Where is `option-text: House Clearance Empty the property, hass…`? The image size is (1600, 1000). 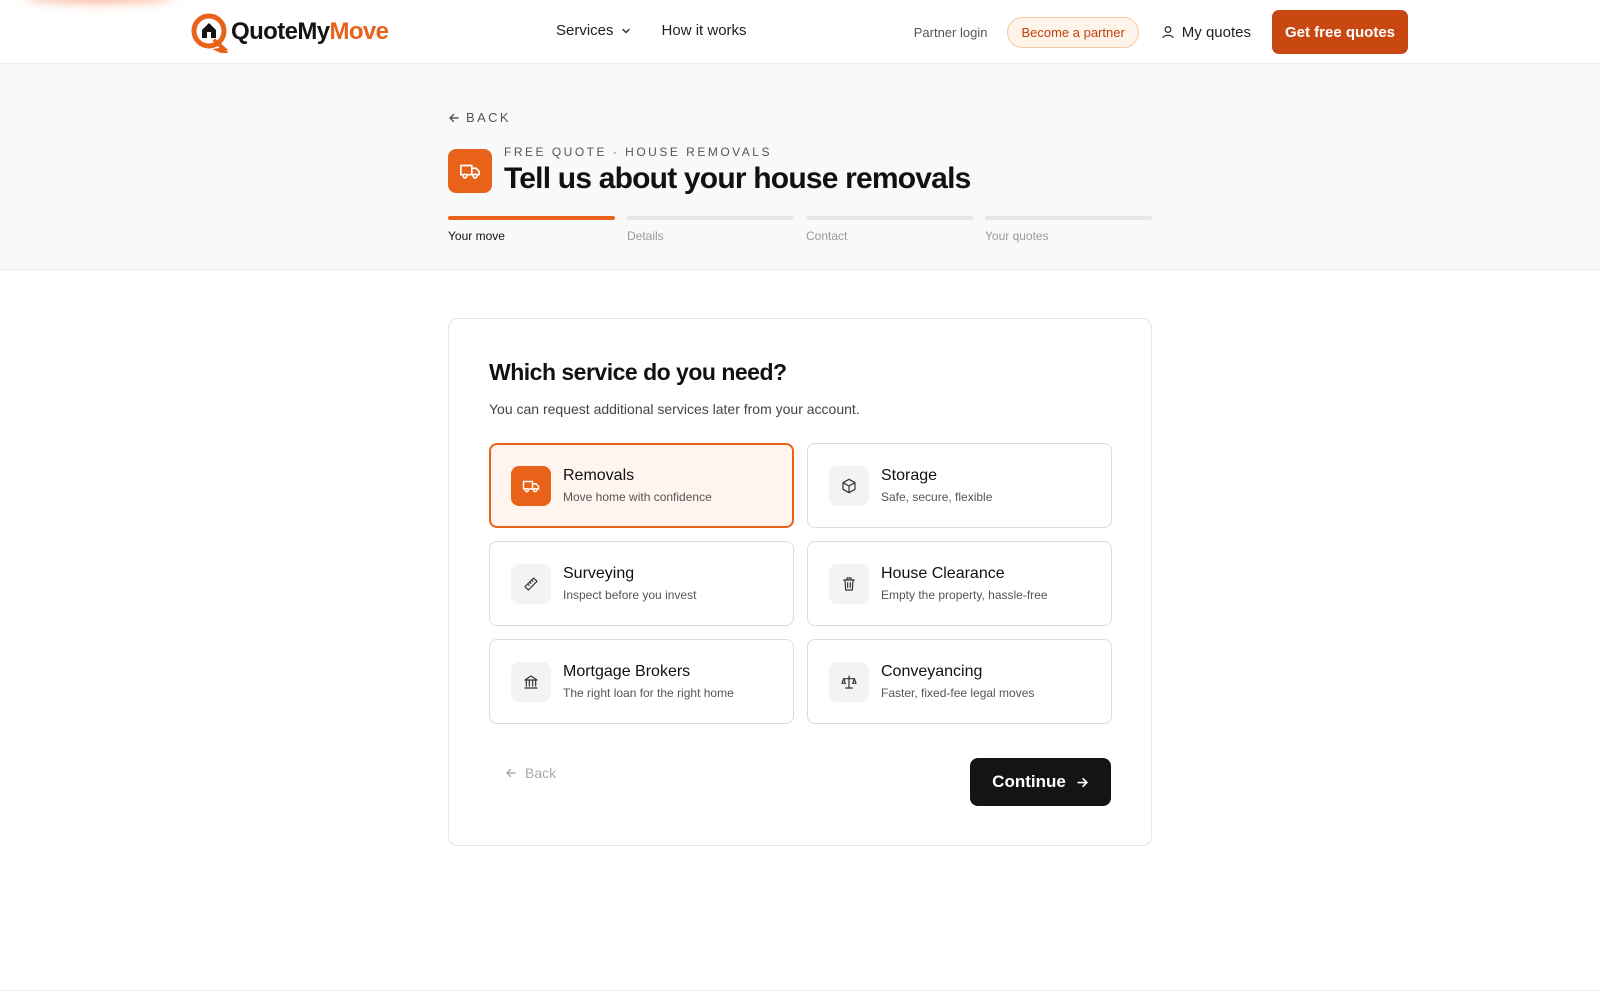
option-text: House Clearance Empty the property, hass… is located at coordinates (964, 583).